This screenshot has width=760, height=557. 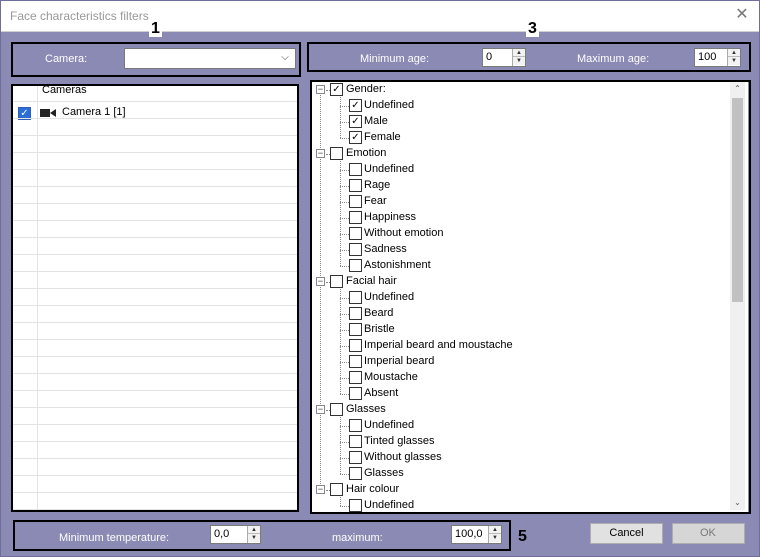 I want to click on camera-label: Camera:, so click(x=66, y=59).